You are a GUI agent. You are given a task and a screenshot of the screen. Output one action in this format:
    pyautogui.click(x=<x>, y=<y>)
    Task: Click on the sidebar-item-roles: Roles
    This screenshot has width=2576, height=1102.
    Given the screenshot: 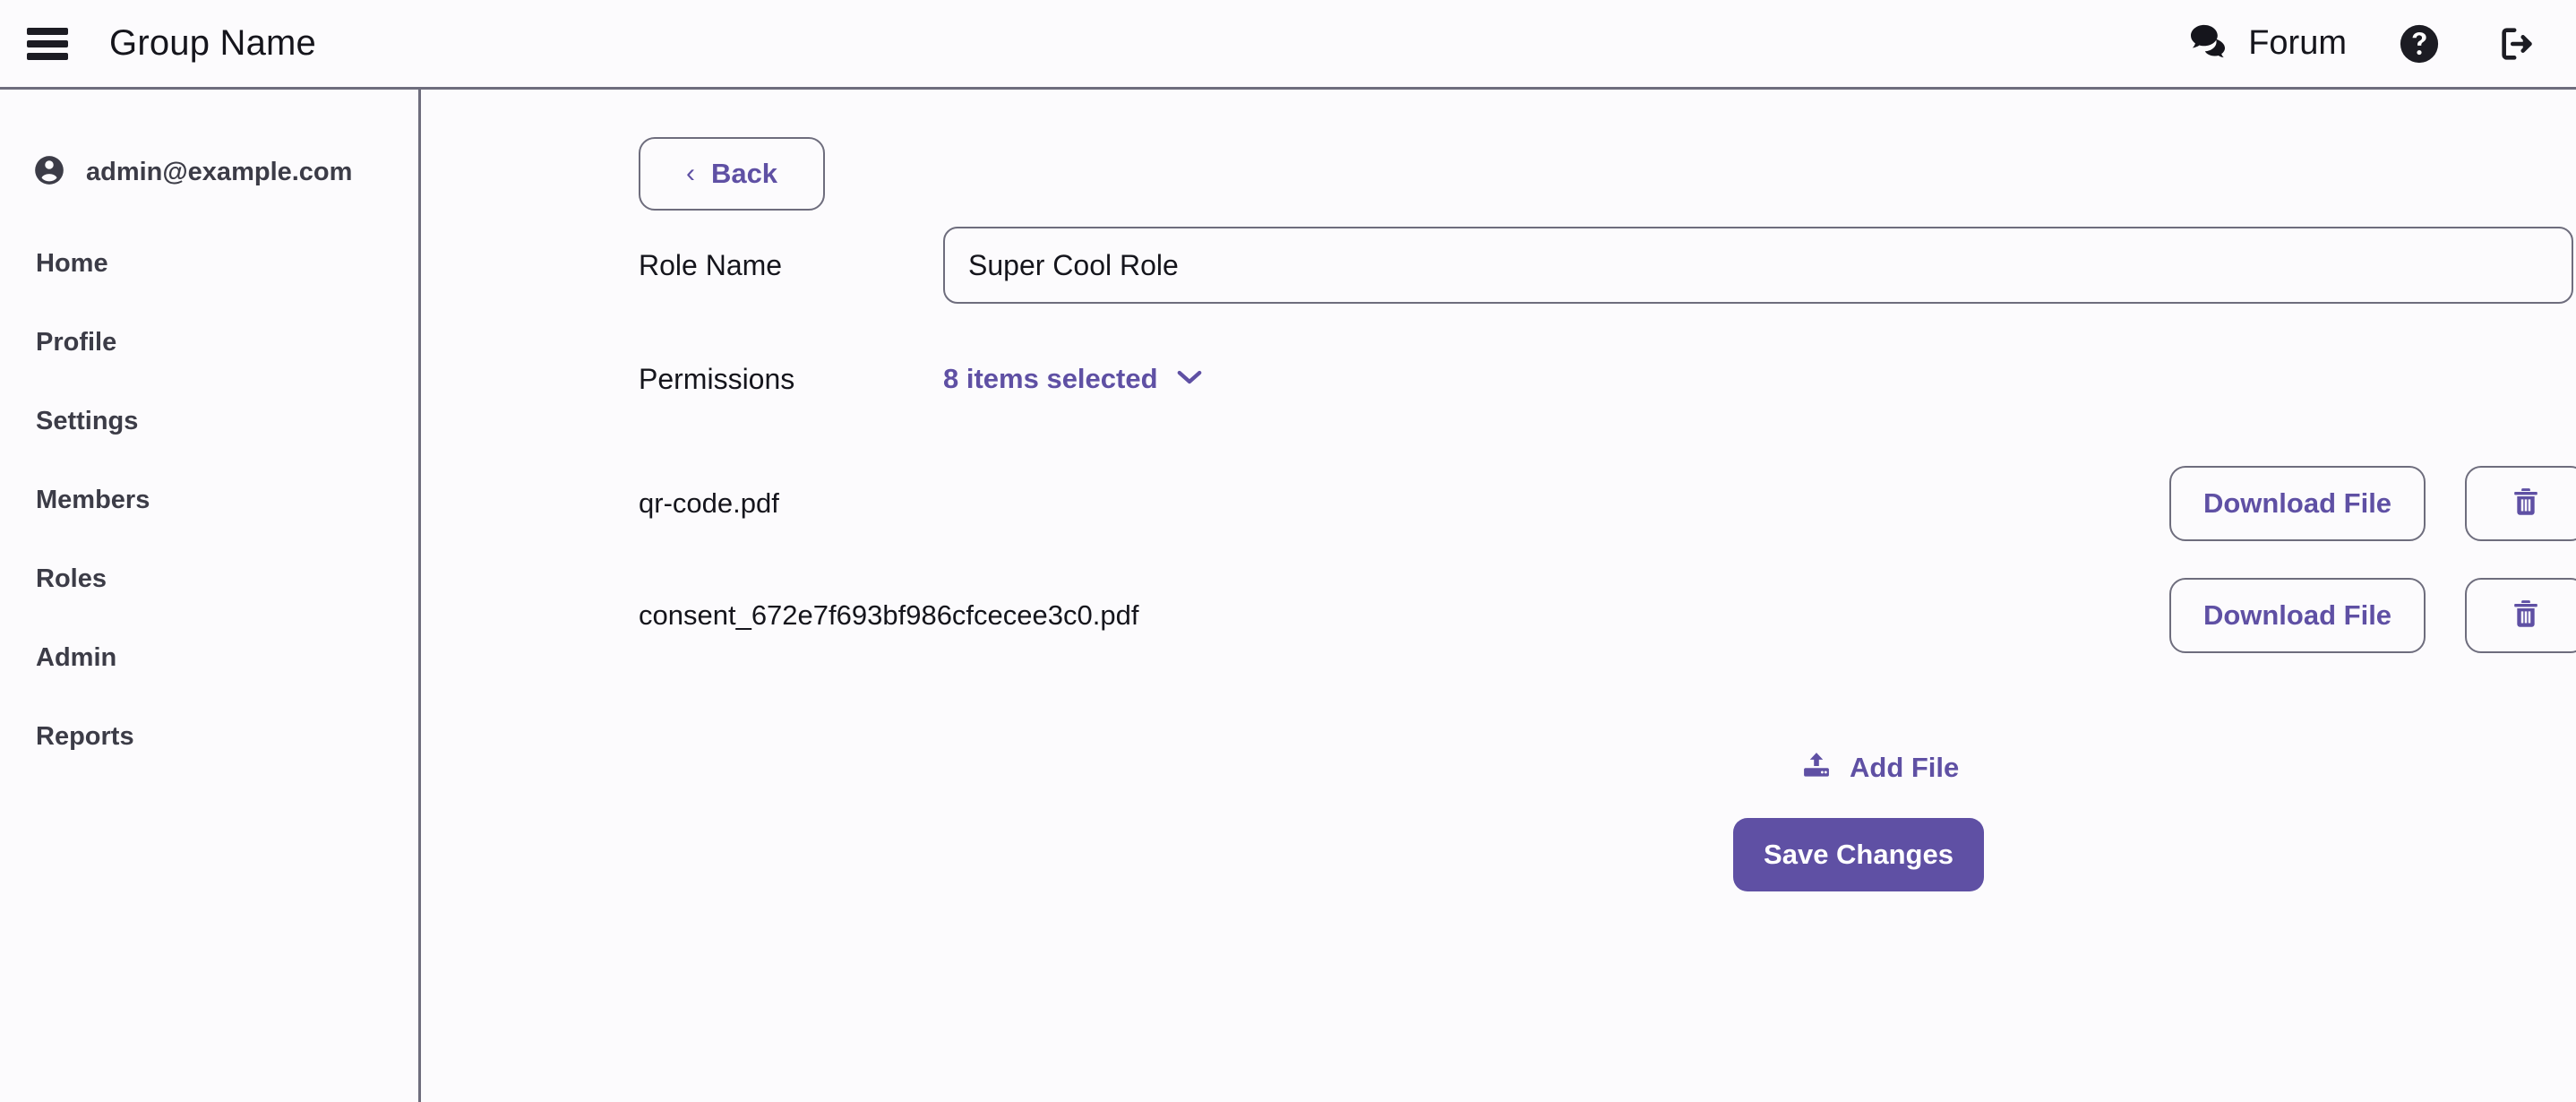 What is the action you would take?
    pyautogui.click(x=209, y=578)
    